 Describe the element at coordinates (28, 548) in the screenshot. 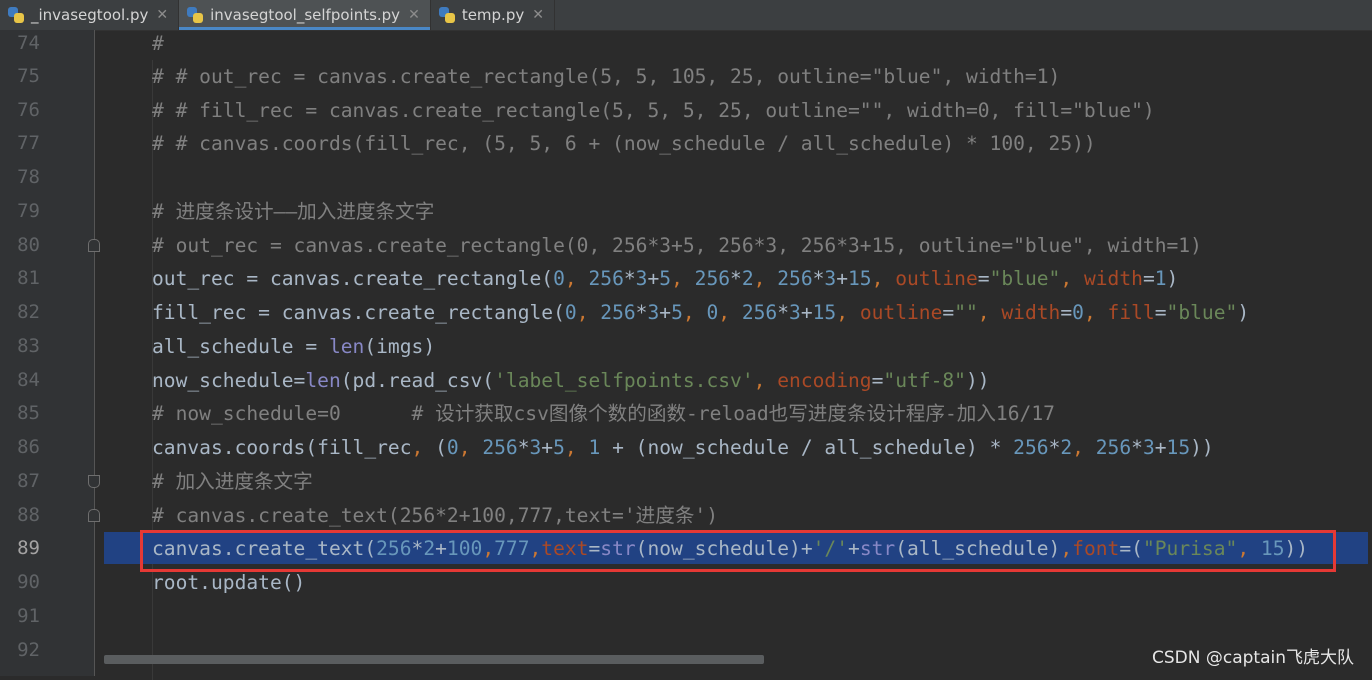

I see `line-number: 89` at that location.